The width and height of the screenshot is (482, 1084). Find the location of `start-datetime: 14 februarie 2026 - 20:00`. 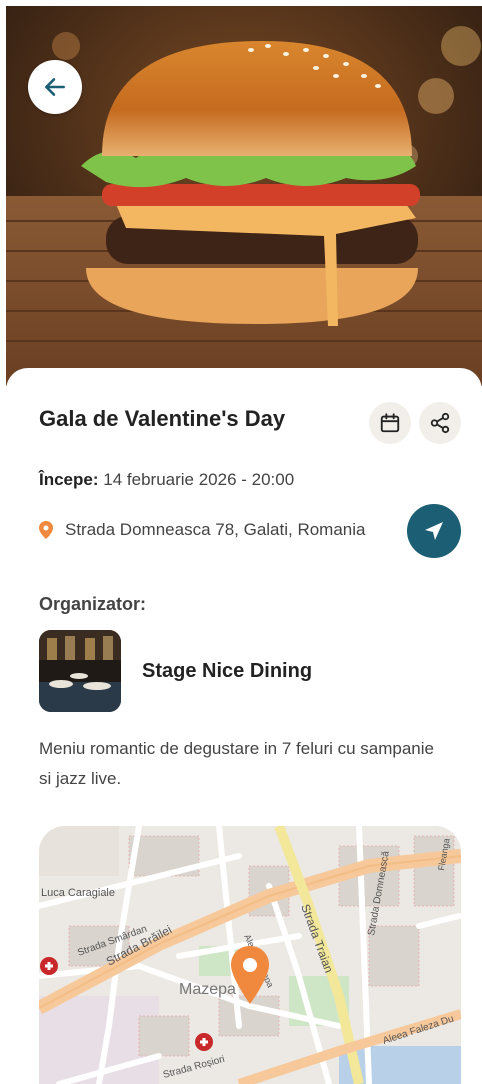

start-datetime: 14 februarie 2026 - 20:00 is located at coordinates (199, 479).